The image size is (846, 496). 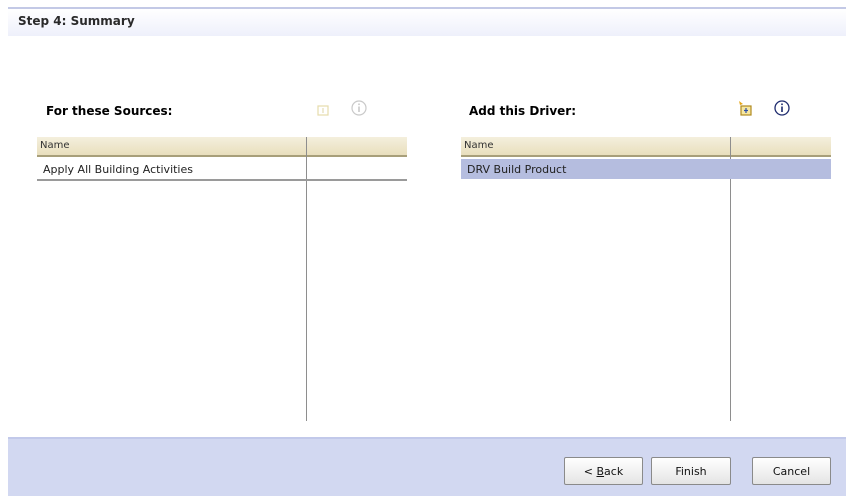 I want to click on driver-name-cell: DRV Build Product, so click(x=517, y=169).